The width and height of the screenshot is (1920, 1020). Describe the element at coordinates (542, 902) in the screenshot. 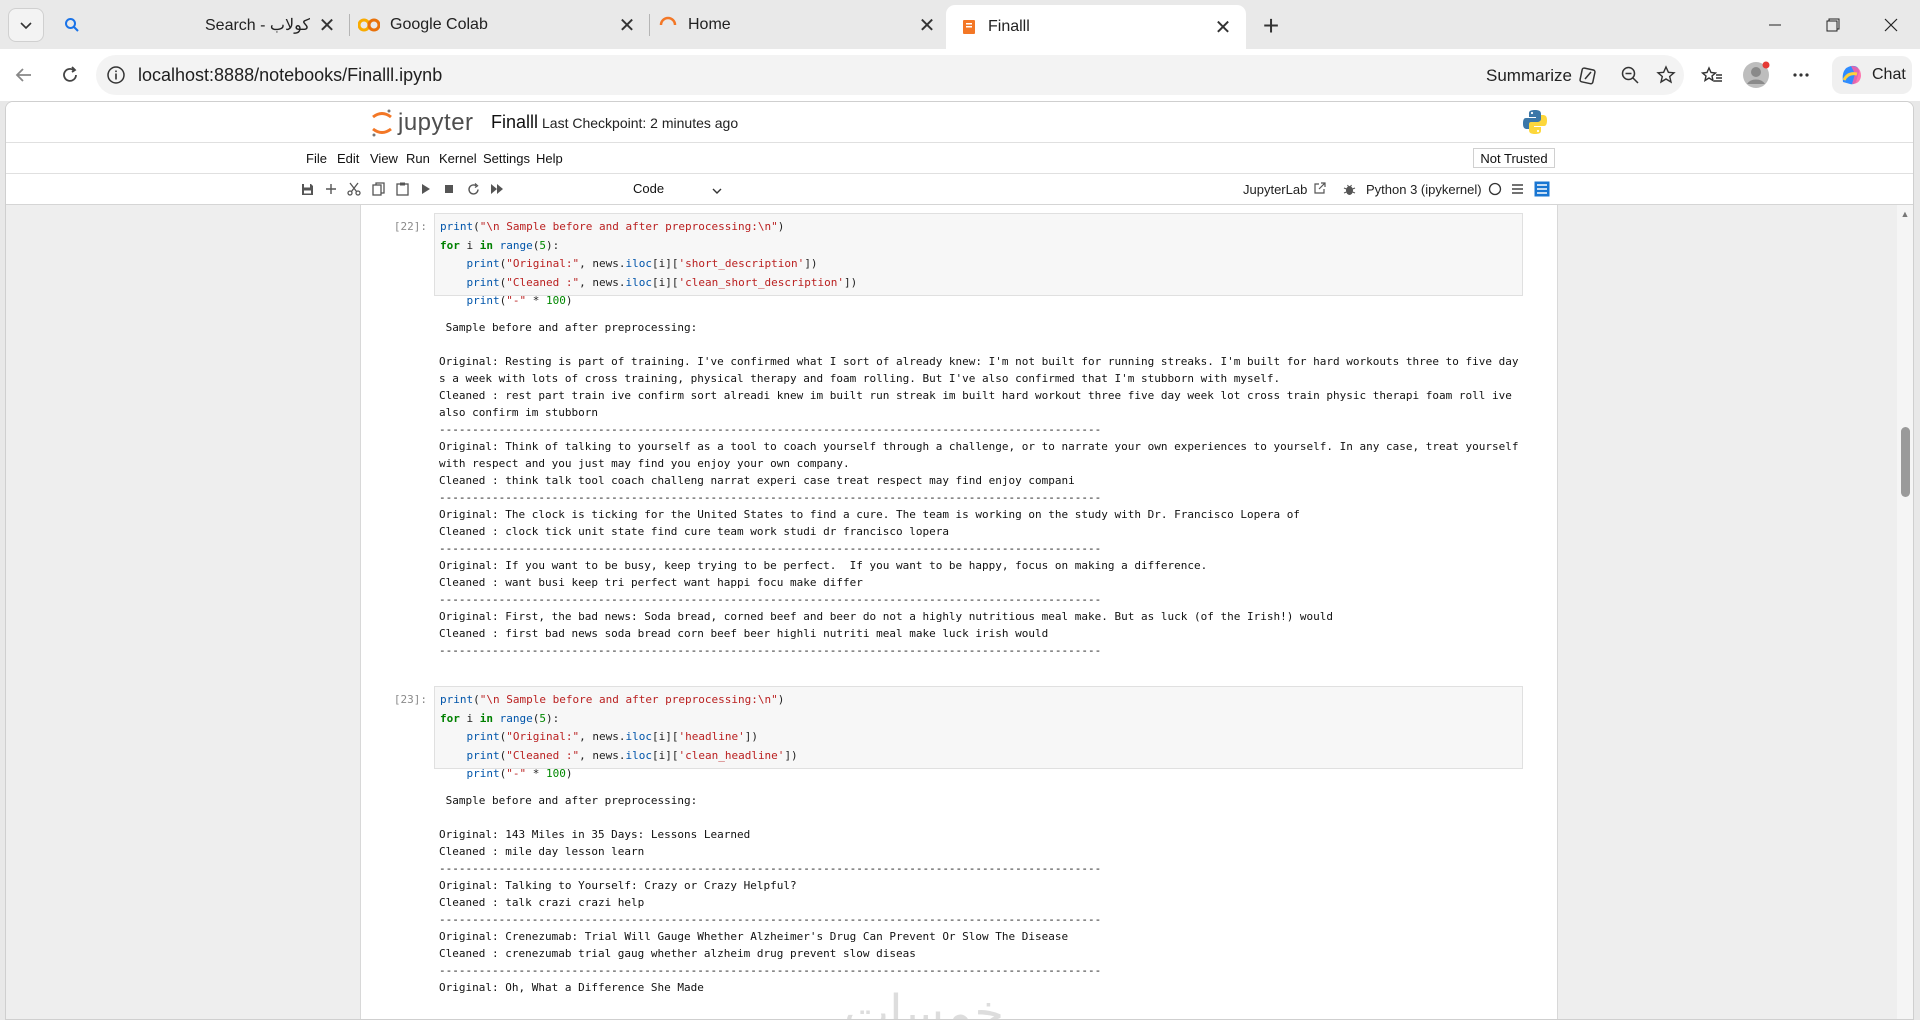

I see `output-line: Cleaned : talk crazi crazi help` at that location.